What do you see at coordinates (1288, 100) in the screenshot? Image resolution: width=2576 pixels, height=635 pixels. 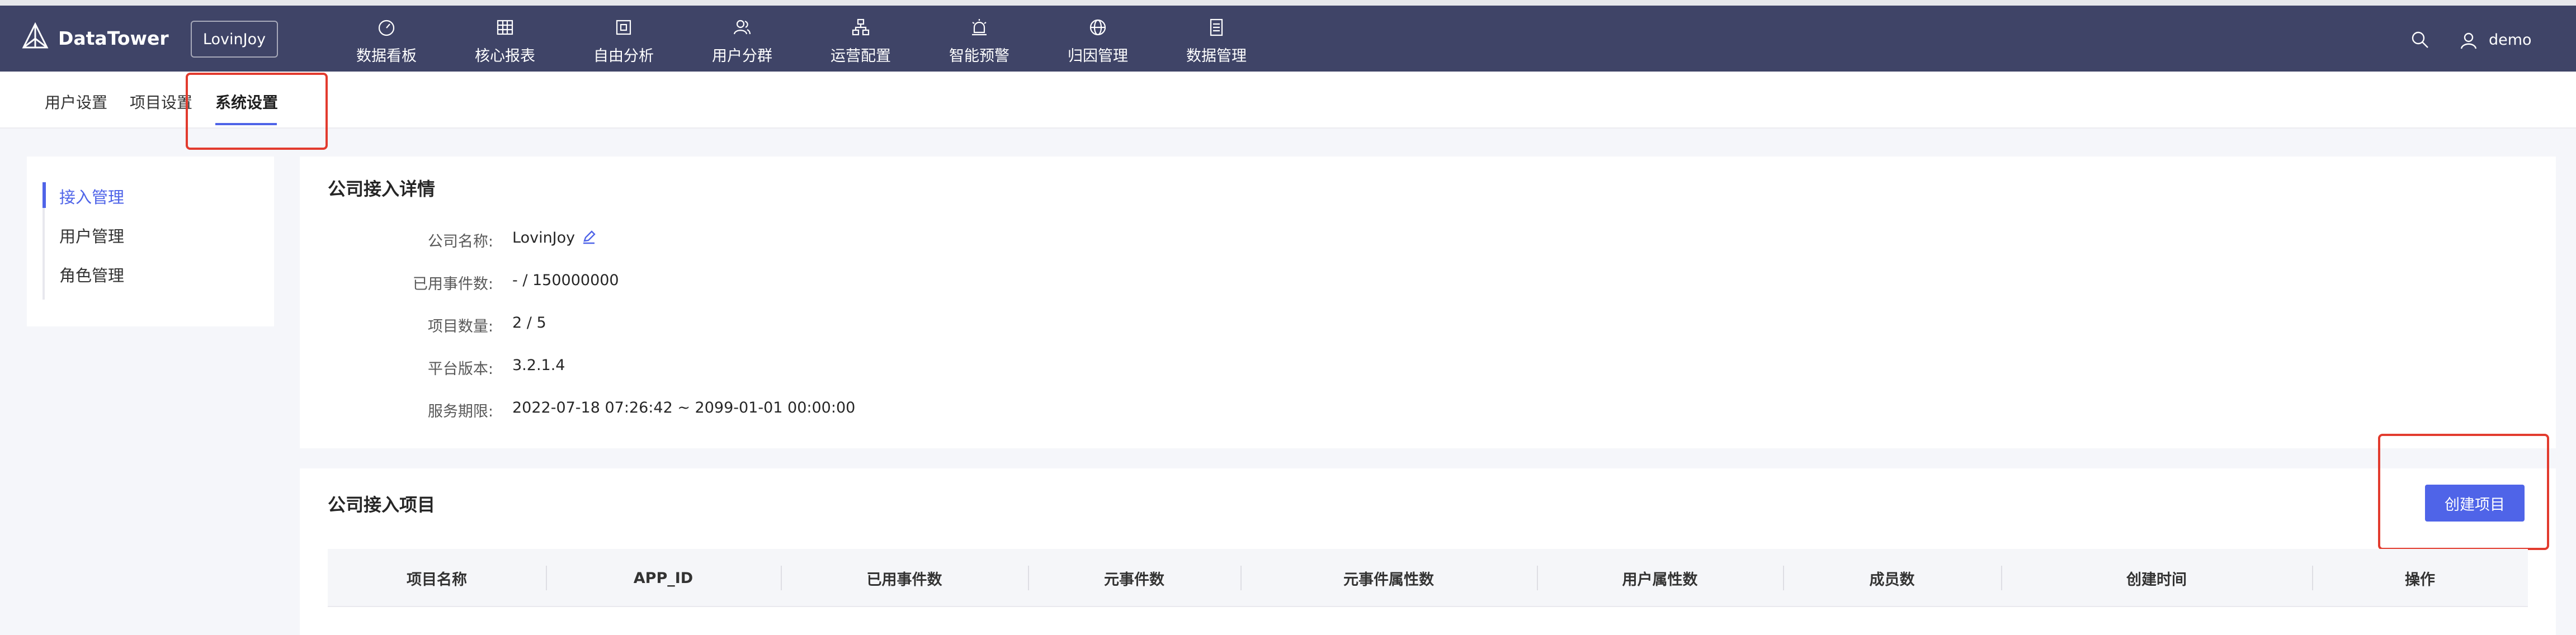 I see `settings-subnav: 用户设置 项目设置 系统设置` at bounding box center [1288, 100].